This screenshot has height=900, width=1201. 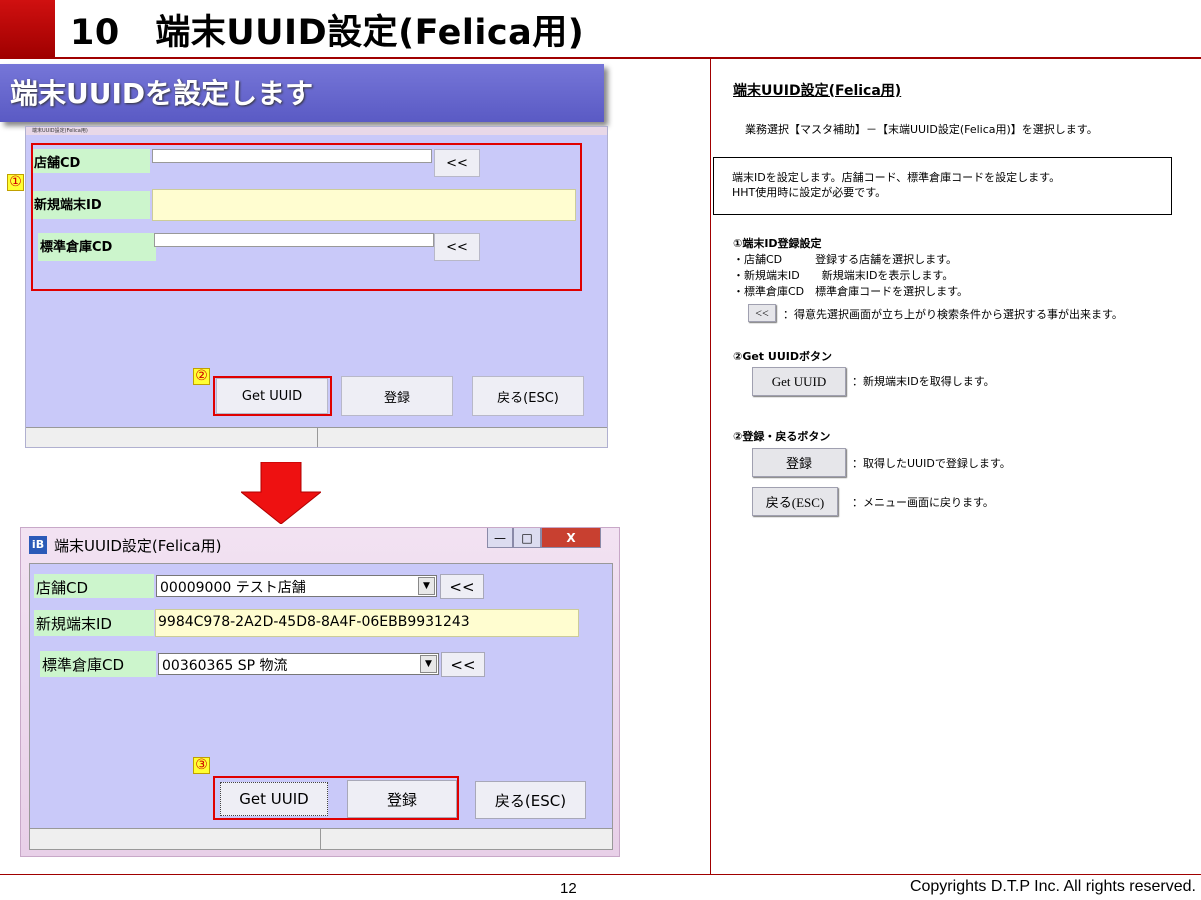 I want to click on store-combo: 00009000 テスト店舗 ▼, so click(x=296, y=586).